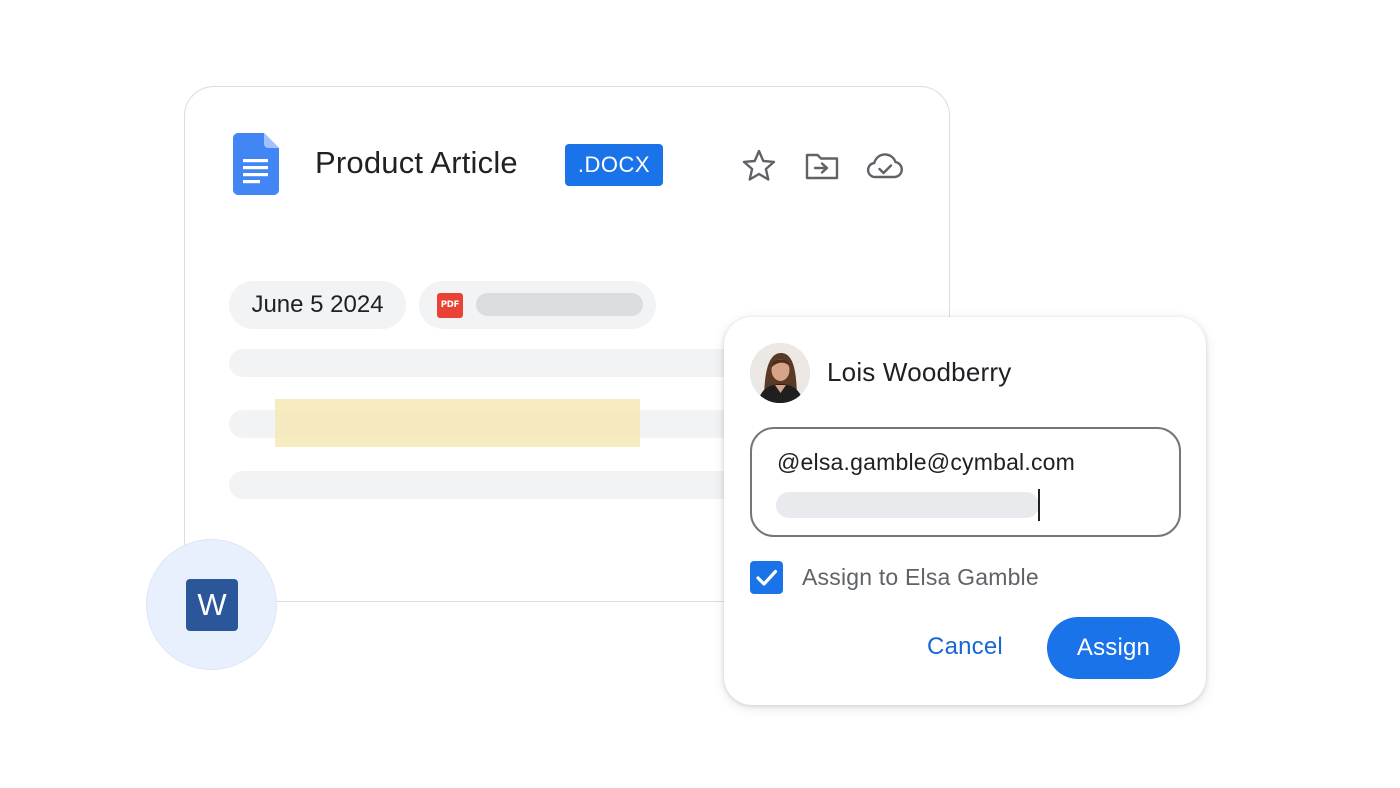 Image resolution: width=1400 pixels, height=788 pixels. What do you see at coordinates (885, 166) in the screenshot?
I see `cloud-done-icon` at bounding box center [885, 166].